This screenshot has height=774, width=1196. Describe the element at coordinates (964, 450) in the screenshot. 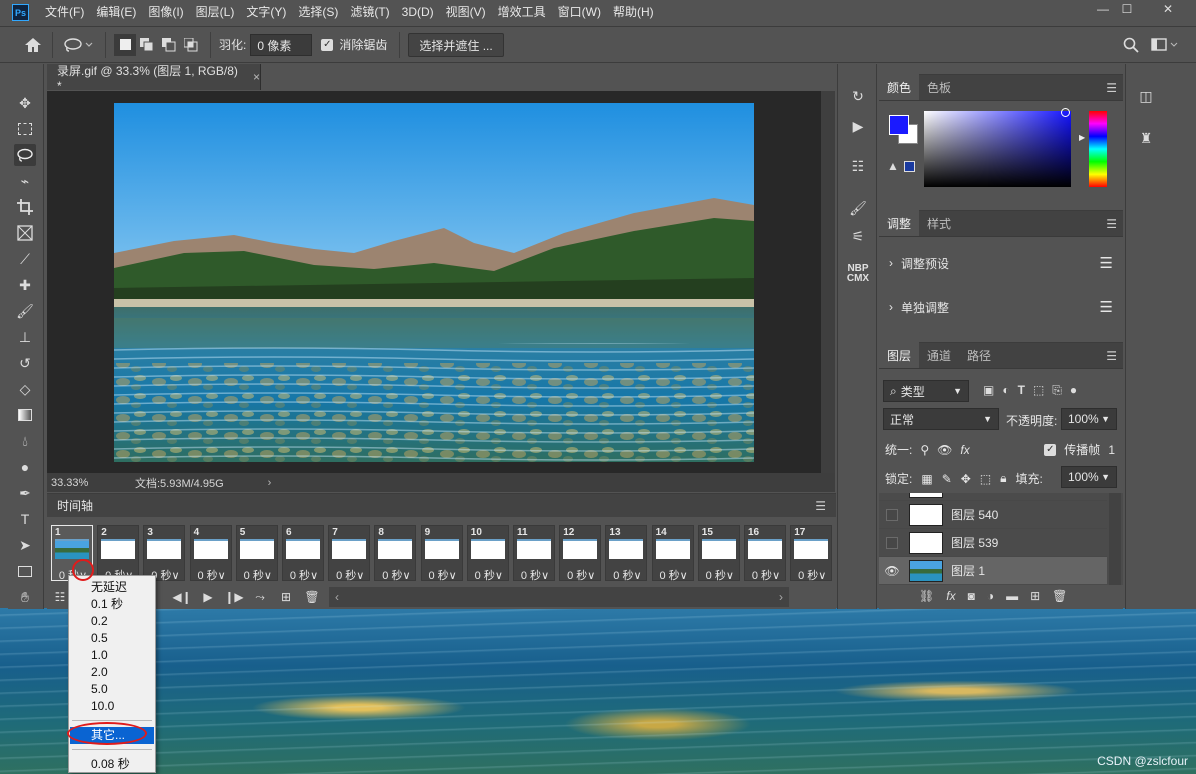

I see `unify-style-icon: fx` at that location.